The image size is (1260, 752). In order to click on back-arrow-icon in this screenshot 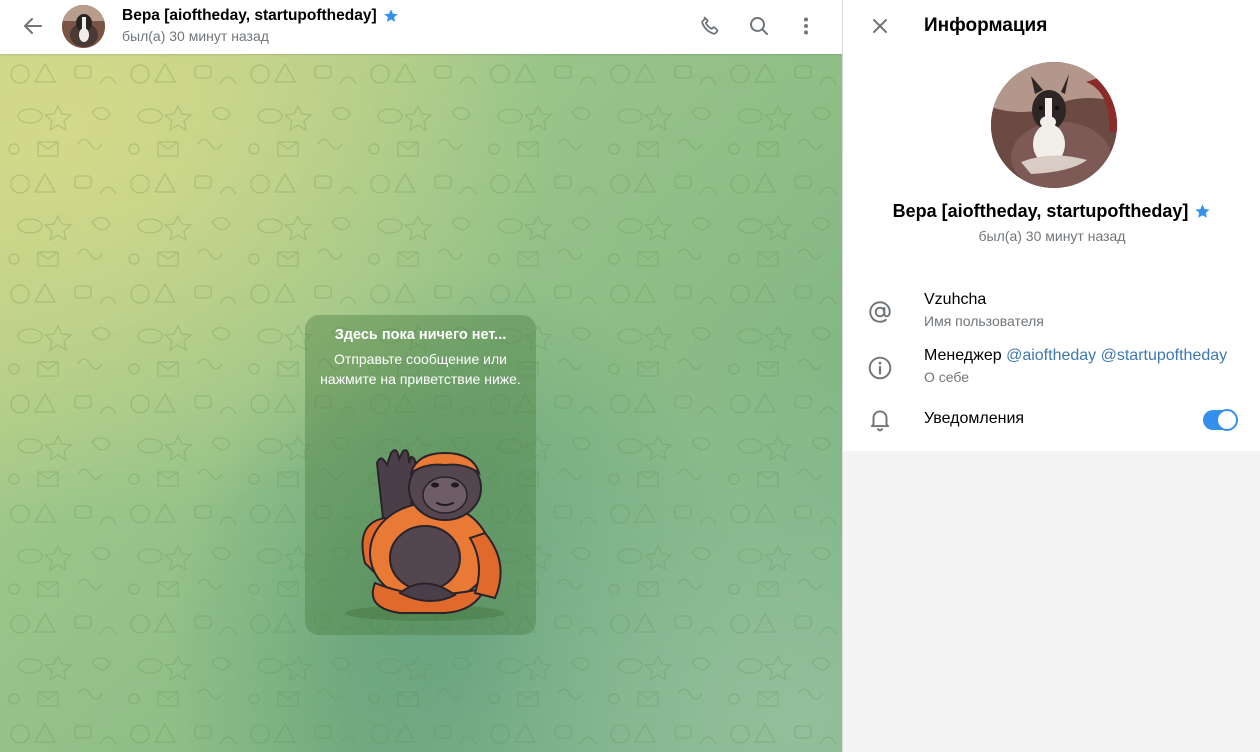, I will do `click(33, 26)`.